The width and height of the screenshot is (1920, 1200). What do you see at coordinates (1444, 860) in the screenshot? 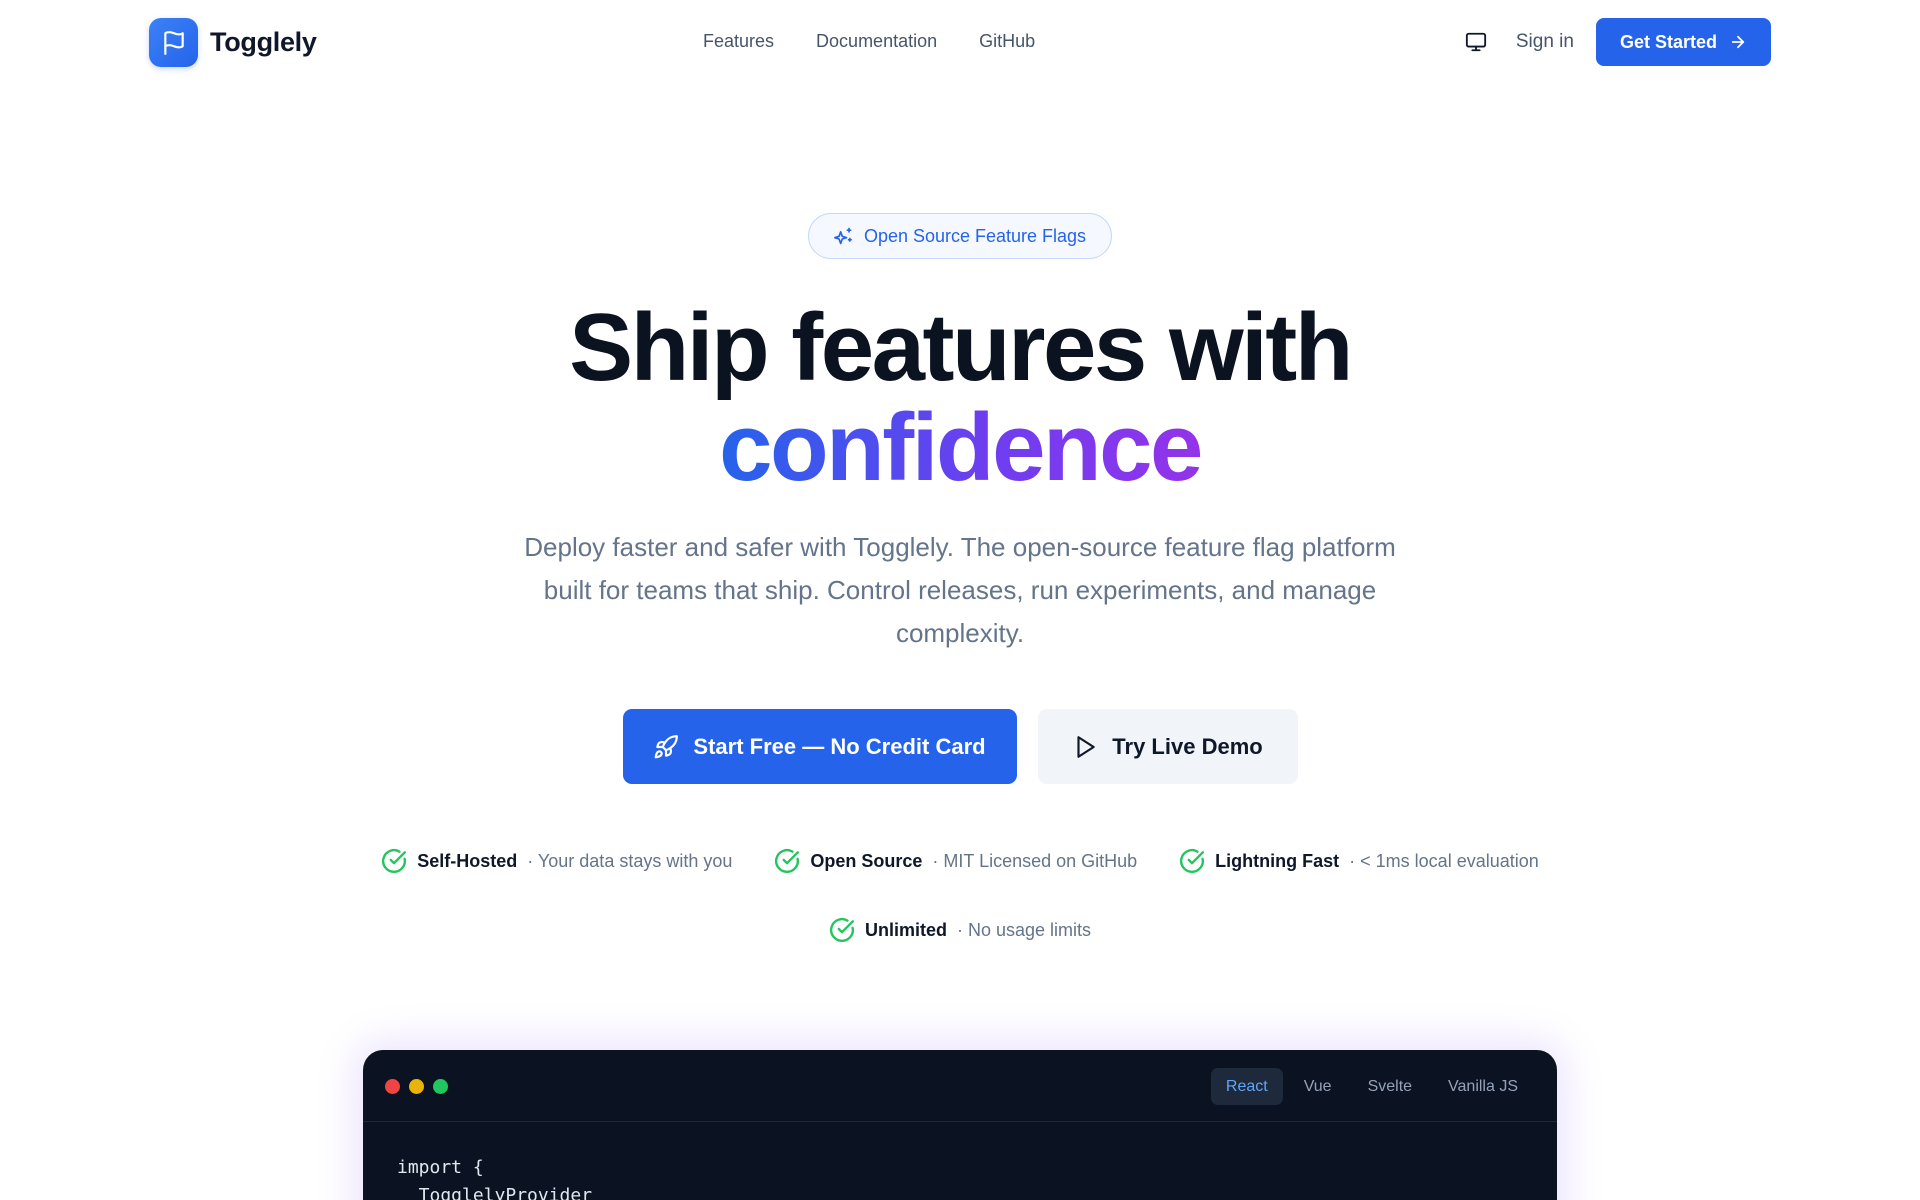
I see `feature-desc: · < 1ms local evaluation` at bounding box center [1444, 860].